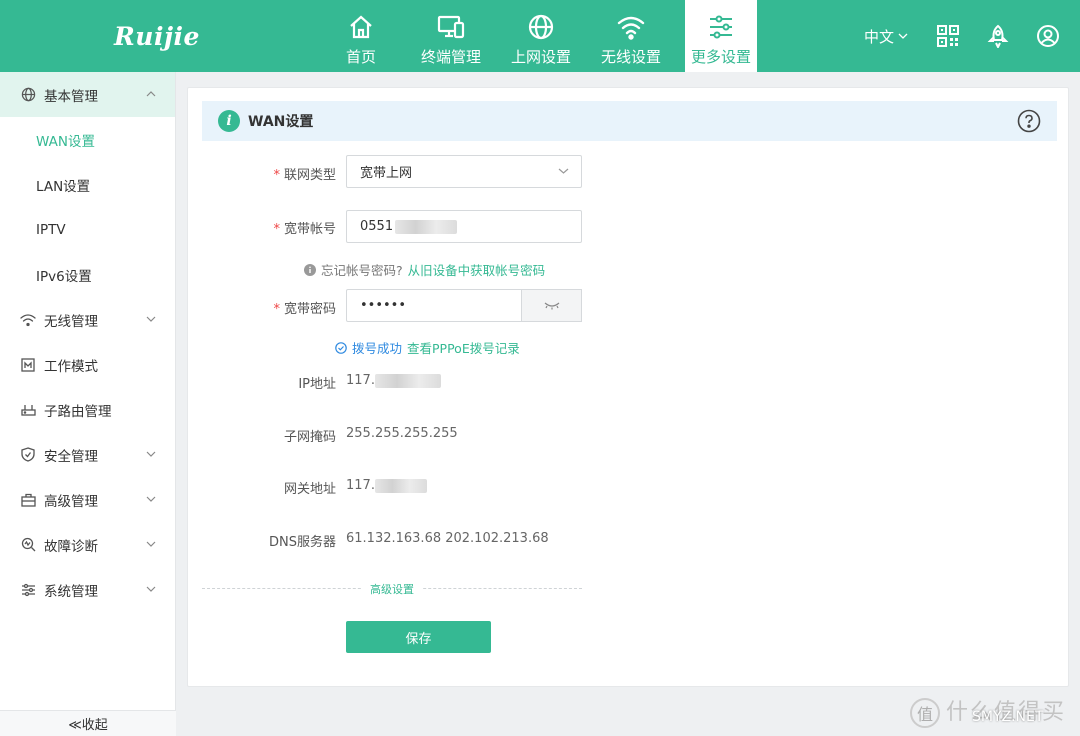 Image resolution: width=1080 pixels, height=736 pixels. Describe the element at coordinates (309, 437) in the screenshot. I see `mask-label: 子网掩码` at that location.